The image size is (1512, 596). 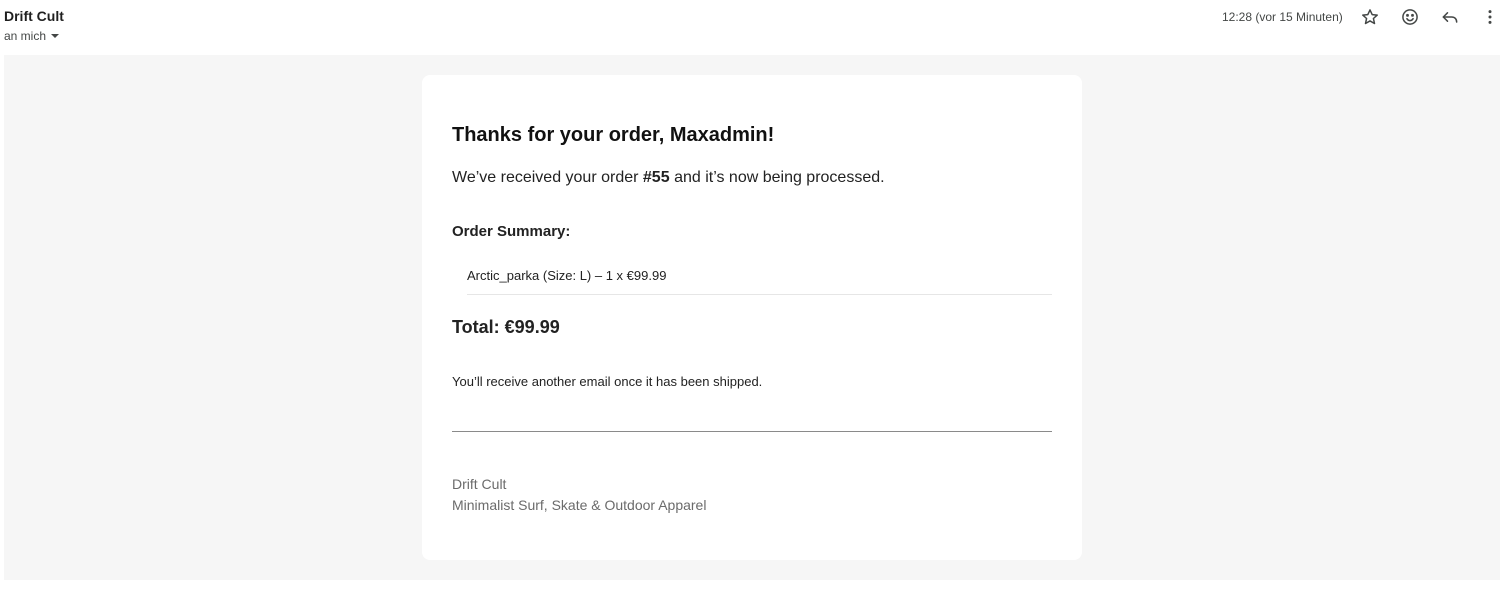 I want to click on more-vert-icon, so click(x=1490, y=17).